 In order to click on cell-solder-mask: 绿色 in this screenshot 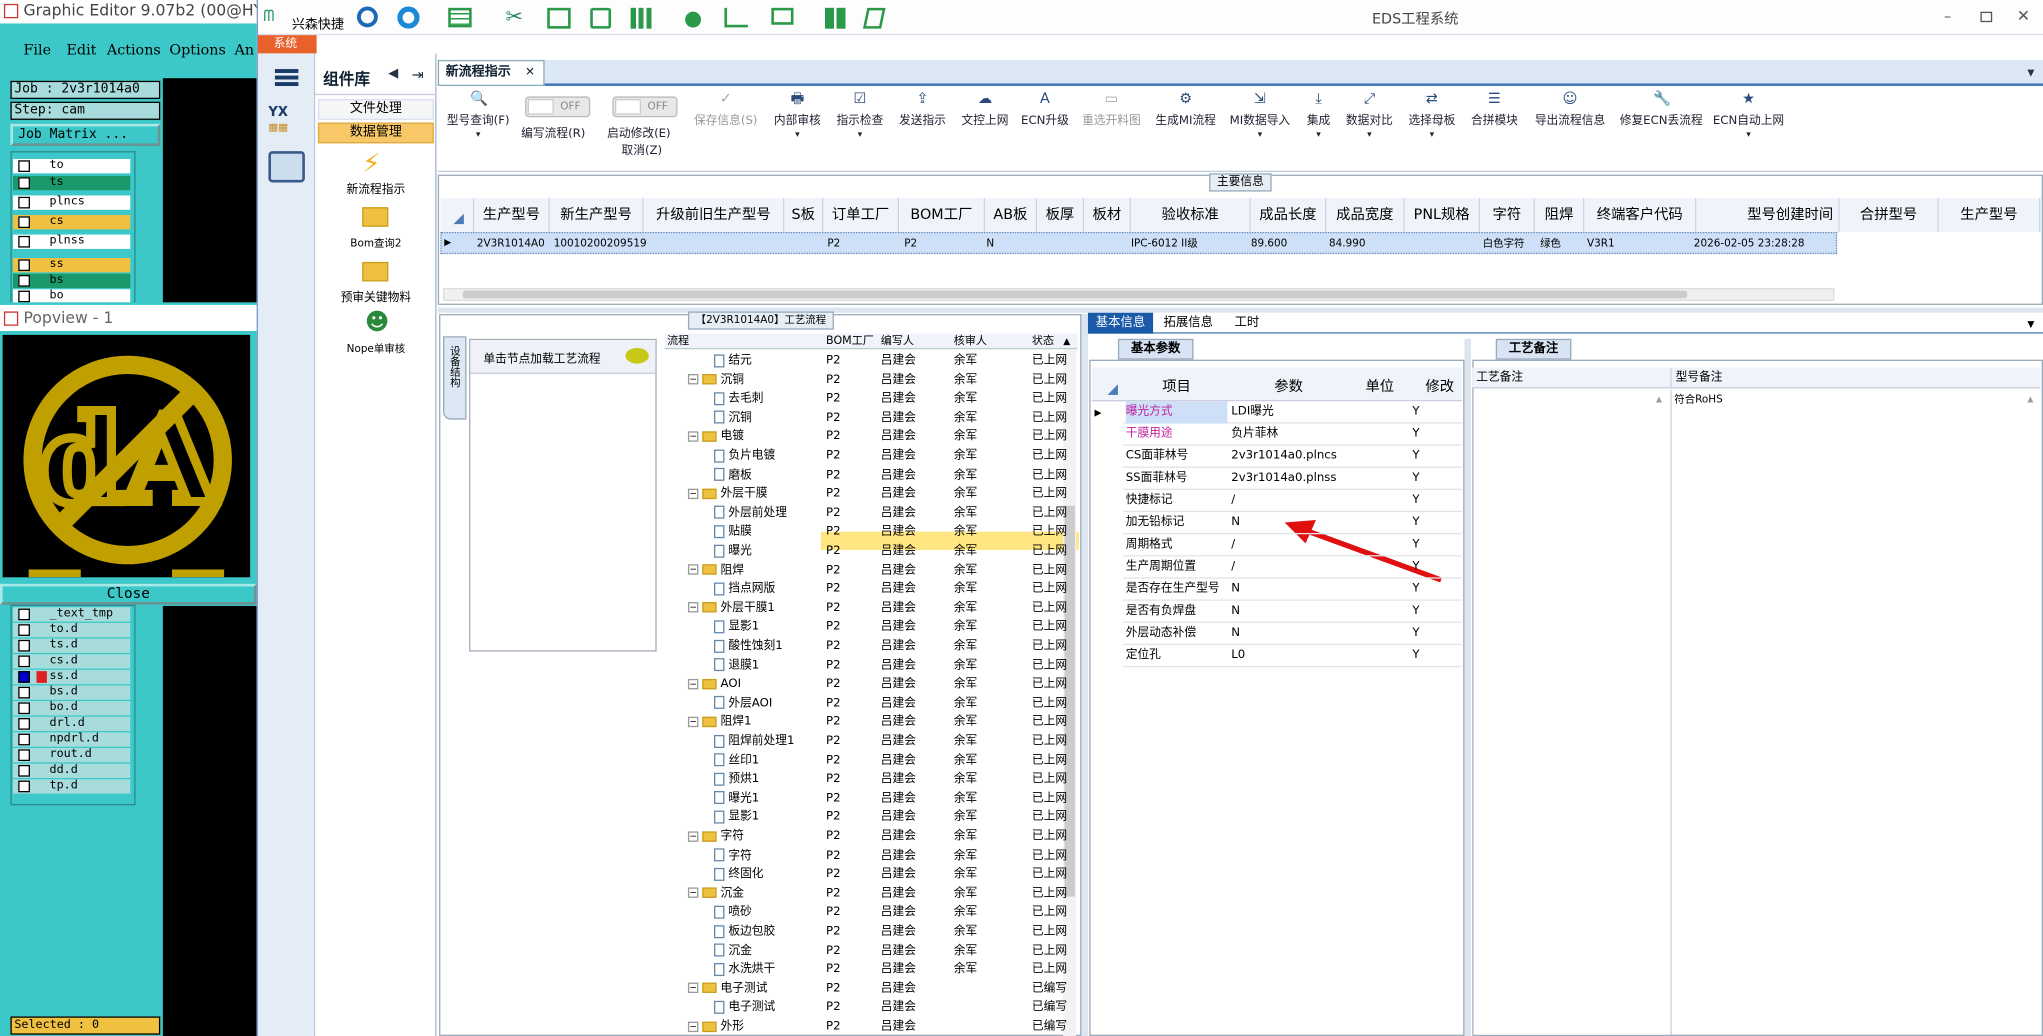, I will do `click(1550, 244)`.